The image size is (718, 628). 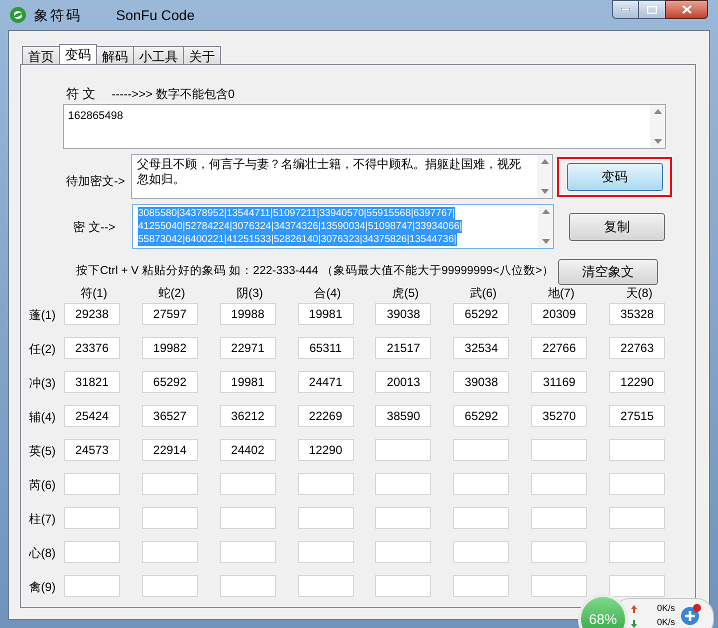 I want to click on code-input: 22914, so click(x=170, y=450).